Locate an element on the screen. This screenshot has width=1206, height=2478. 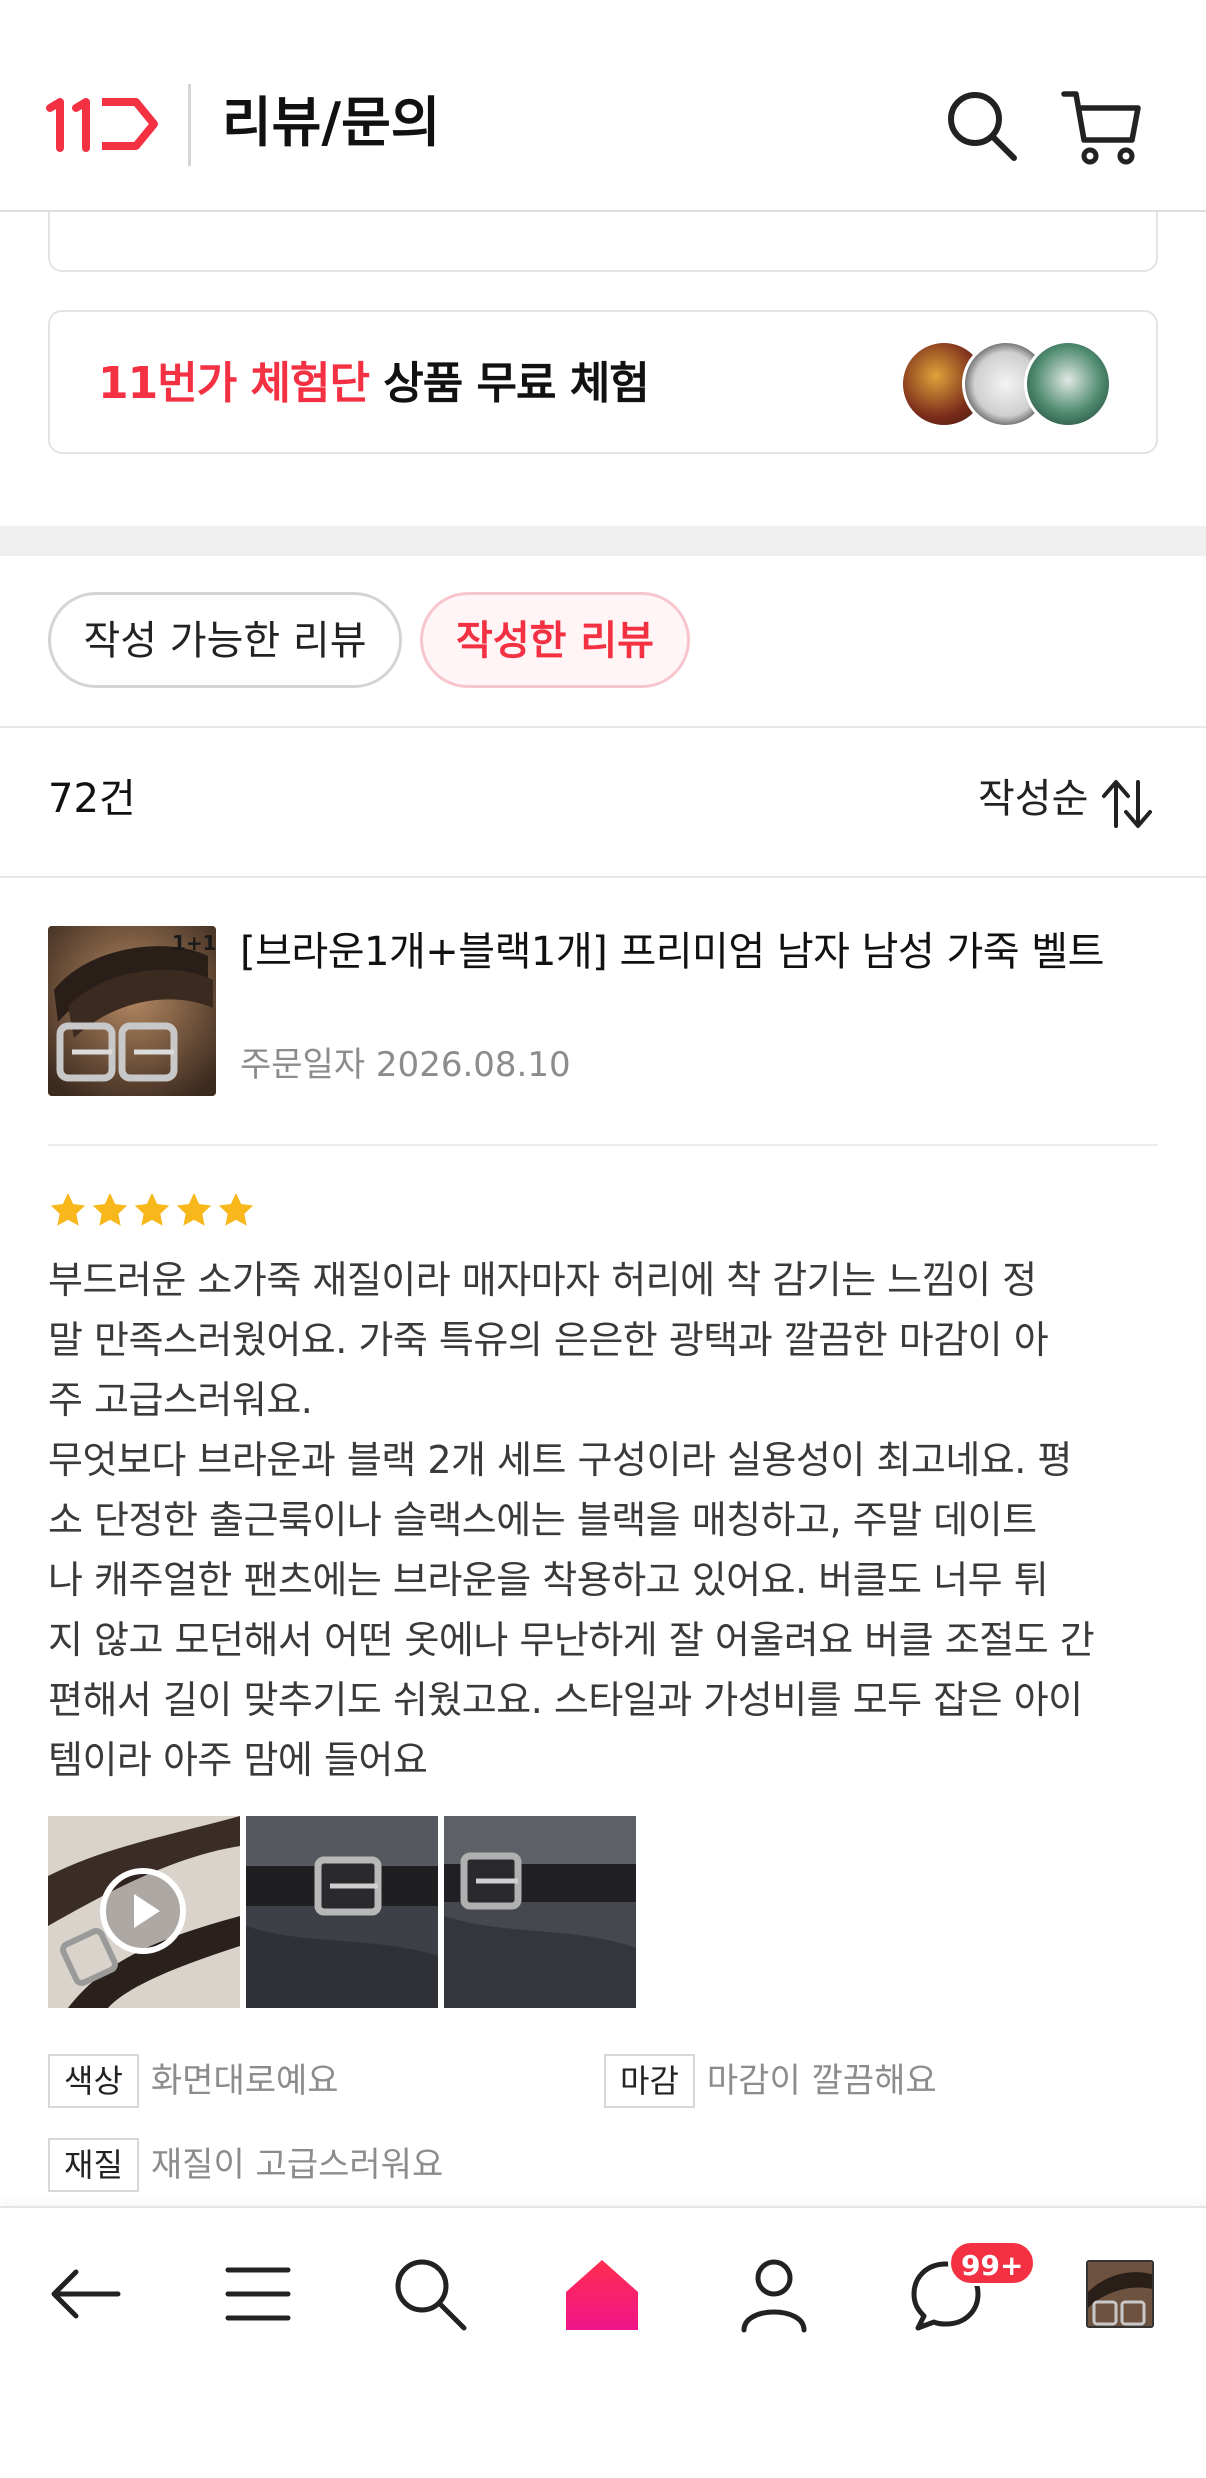
tab-written-reviews: 작성한 리뷰 is located at coordinates (555, 640).